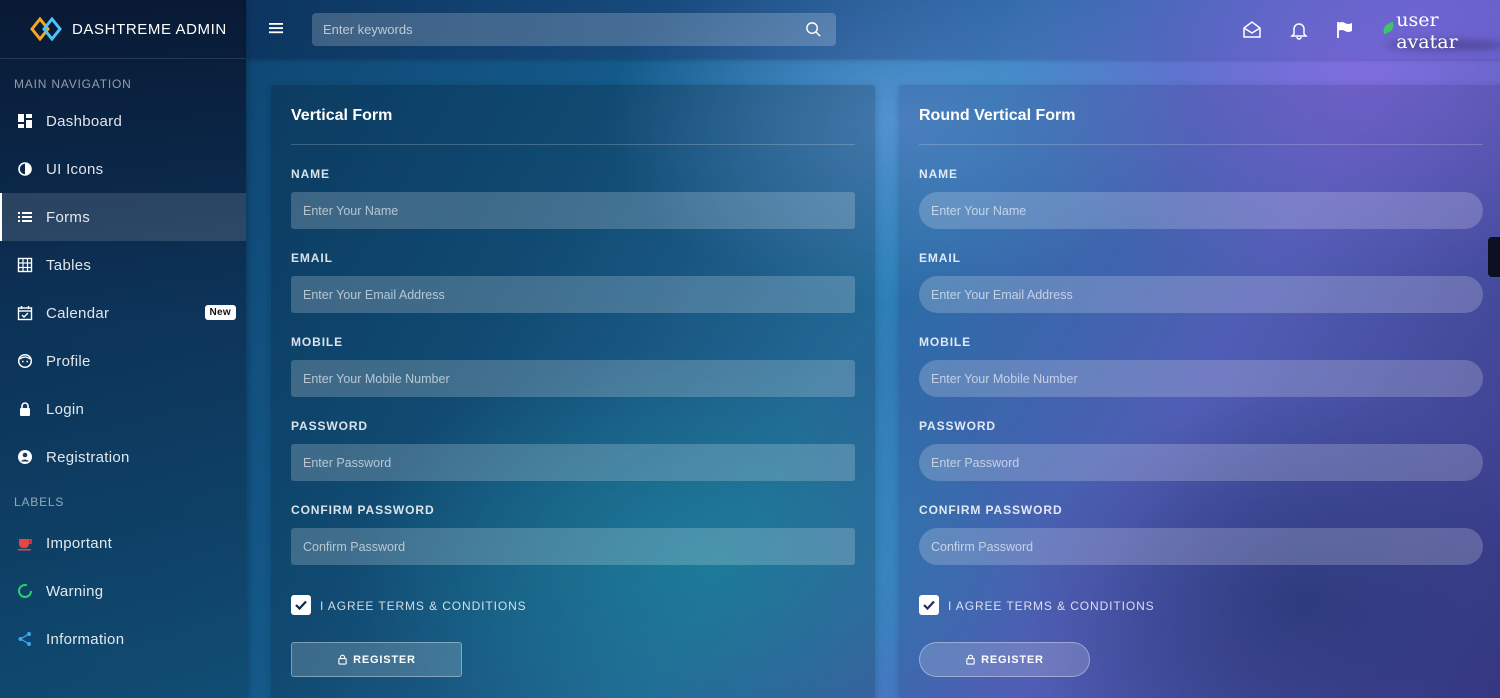 This screenshot has height=698, width=1500. I want to click on calendar-check-icon, so click(25, 313).